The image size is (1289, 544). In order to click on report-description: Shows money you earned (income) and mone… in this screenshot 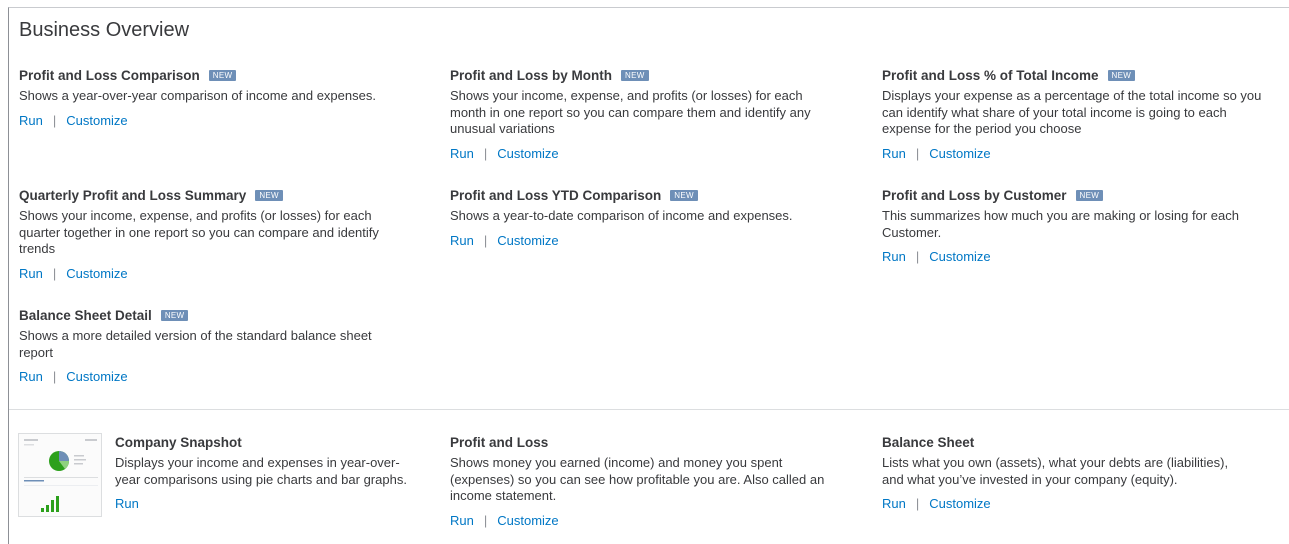, I will do `click(637, 479)`.